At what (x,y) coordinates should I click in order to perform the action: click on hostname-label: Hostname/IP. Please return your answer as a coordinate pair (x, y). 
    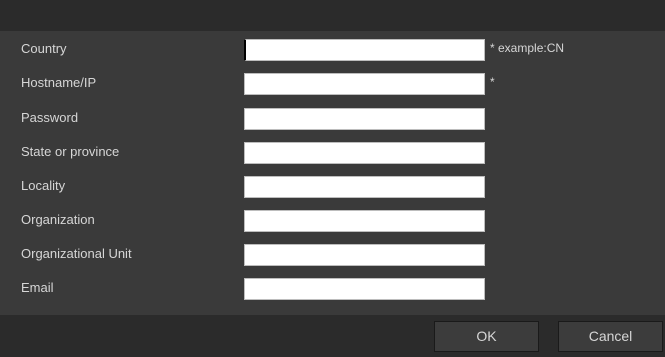
    Looking at the image, I should click on (59, 82).